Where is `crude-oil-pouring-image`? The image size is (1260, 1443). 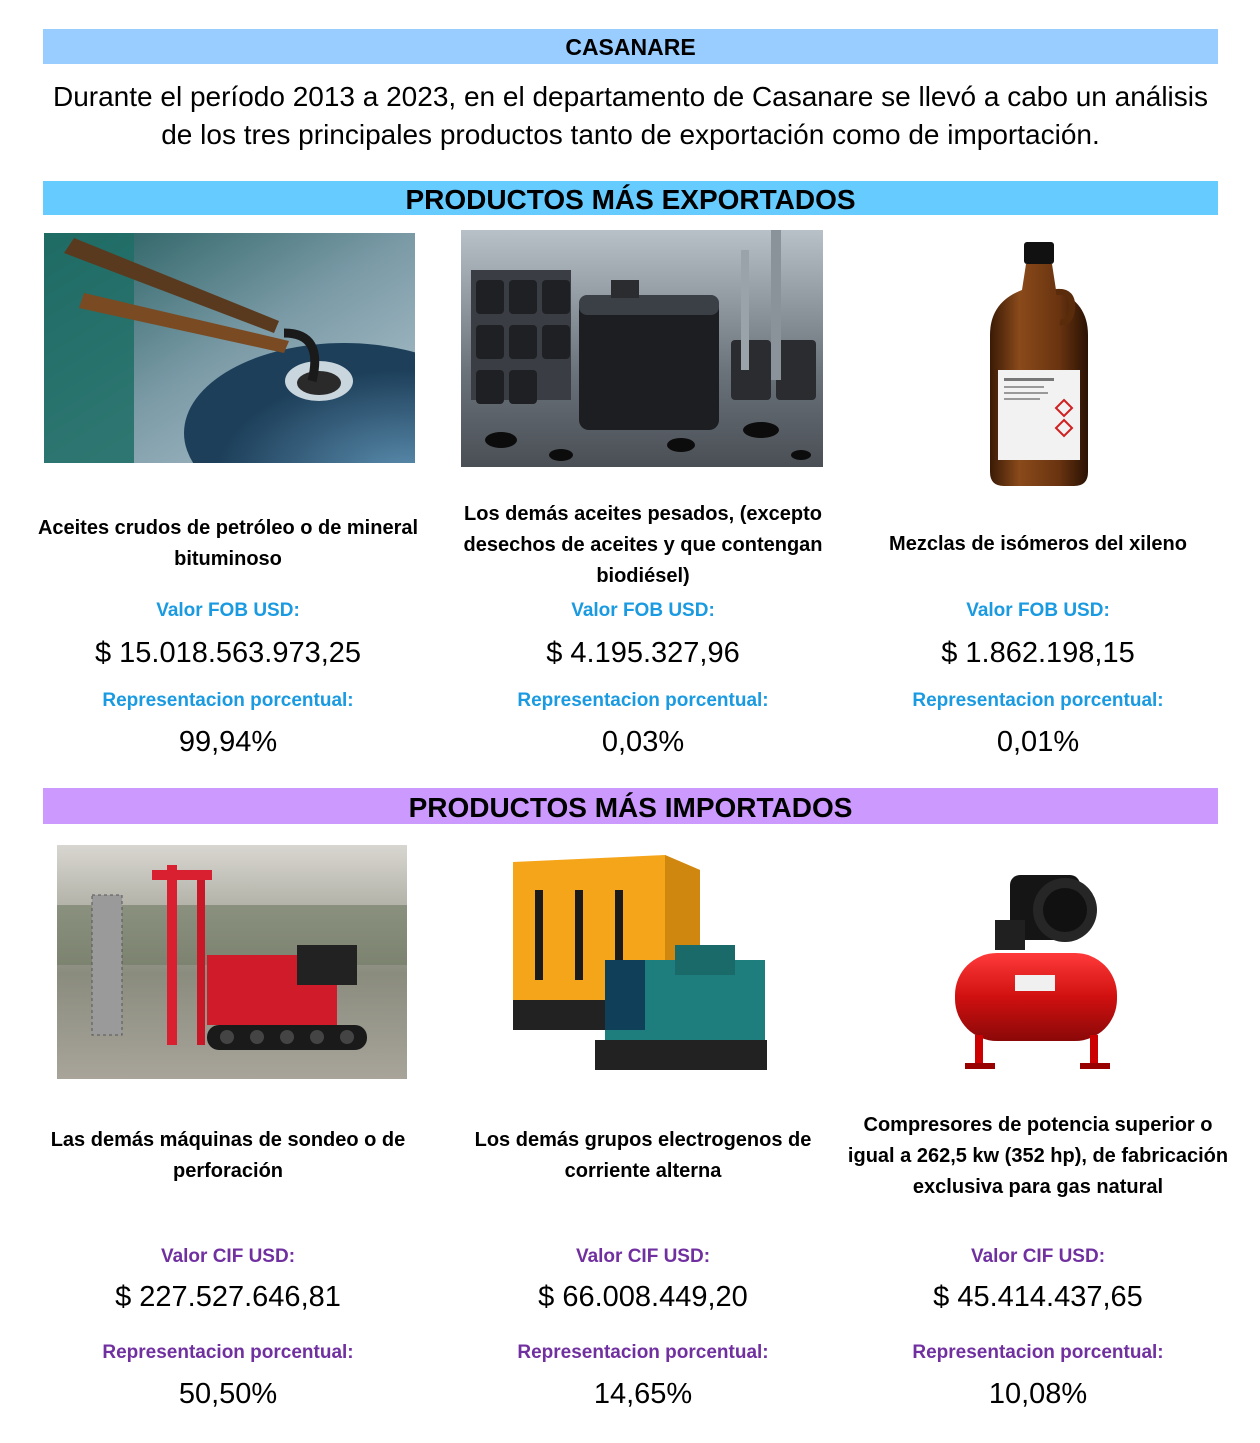 crude-oil-pouring-image is located at coordinates (229, 348).